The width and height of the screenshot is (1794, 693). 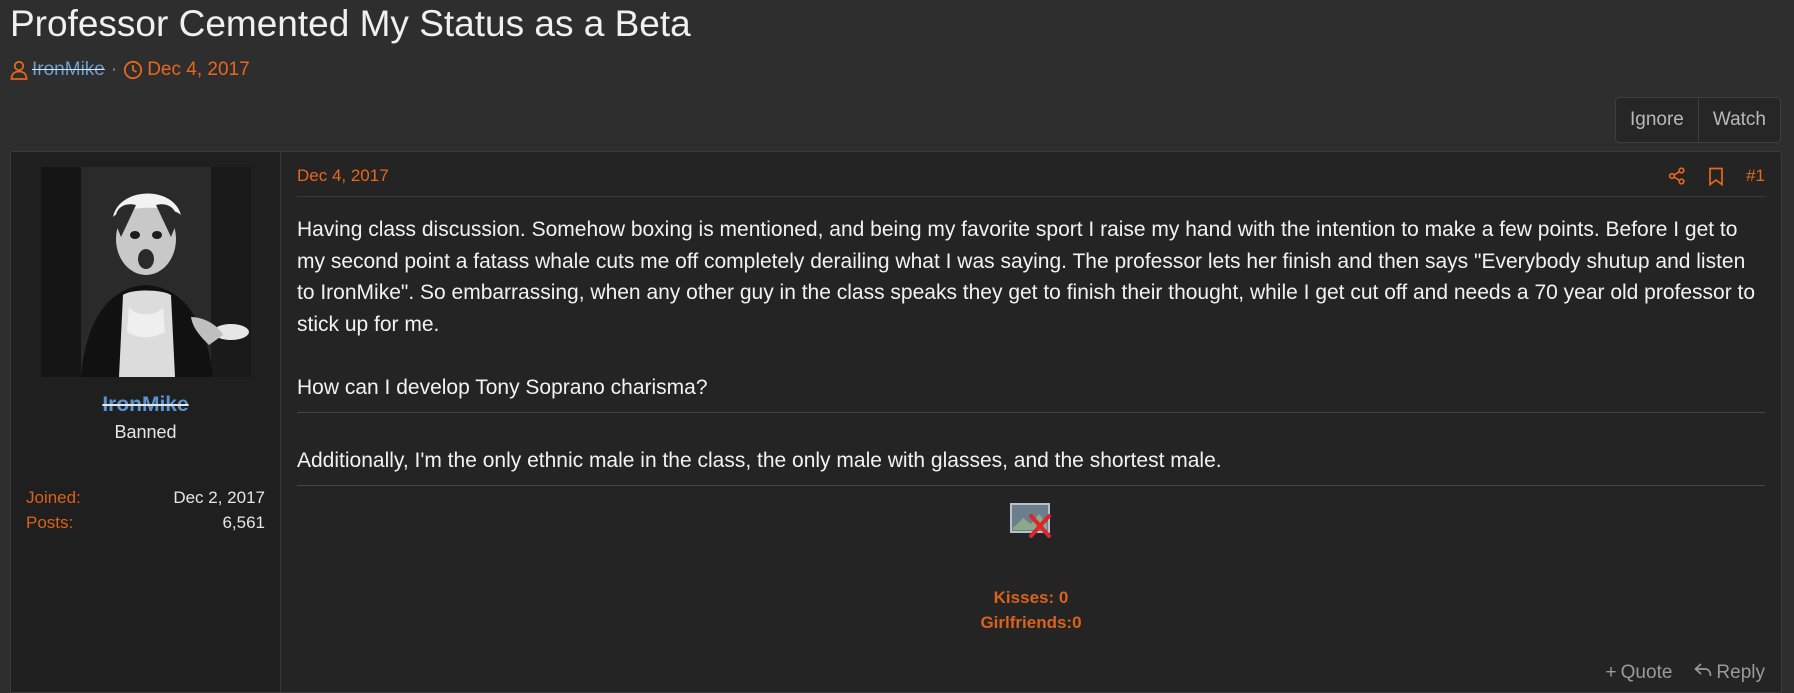 What do you see at coordinates (1031, 521) in the screenshot?
I see `broken-image-icon` at bounding box center [1031, 521].